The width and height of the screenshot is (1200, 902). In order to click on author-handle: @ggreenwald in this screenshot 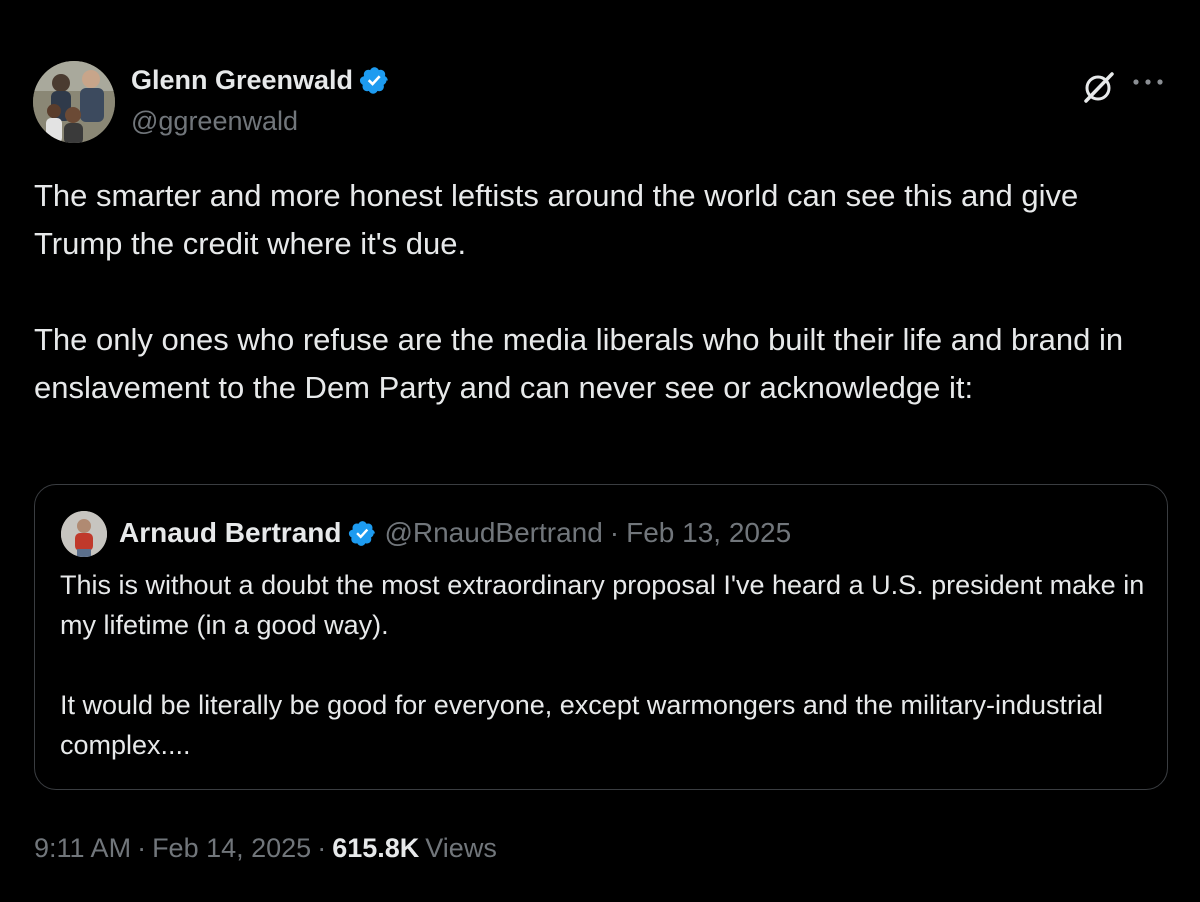, I will do `click(214, 121)`.